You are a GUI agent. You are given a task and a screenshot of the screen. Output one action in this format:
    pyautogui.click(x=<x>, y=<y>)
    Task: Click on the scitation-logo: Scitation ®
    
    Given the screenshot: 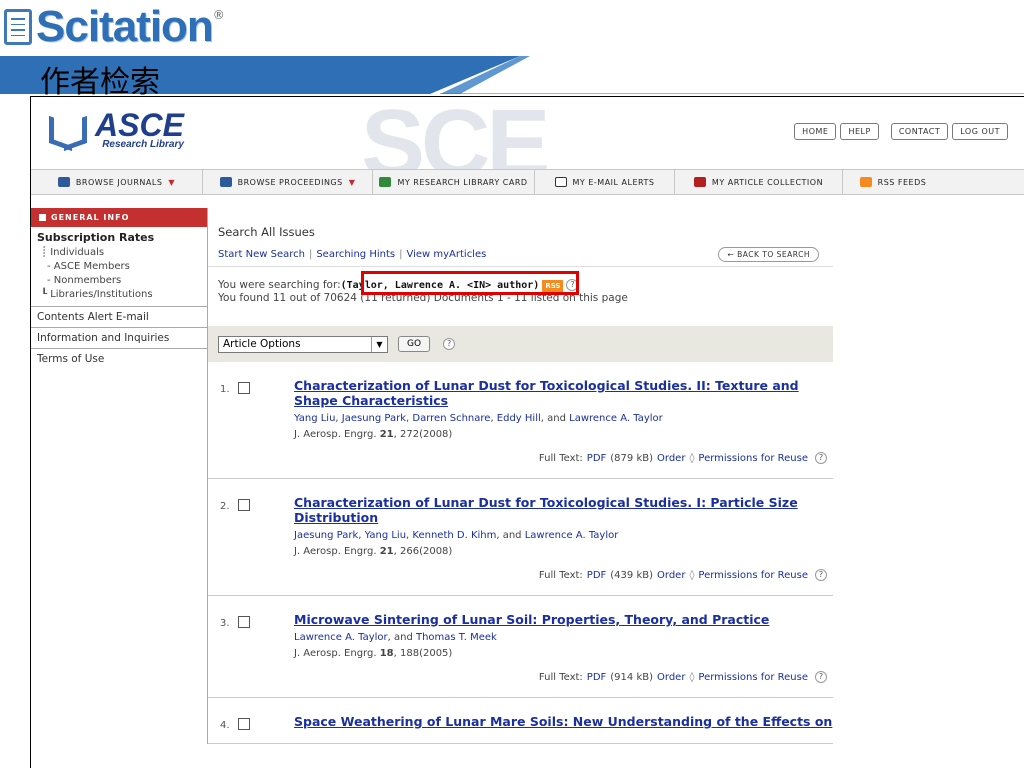 What is the action you would take?
    pyautogui.click(x=114, y=27)
    